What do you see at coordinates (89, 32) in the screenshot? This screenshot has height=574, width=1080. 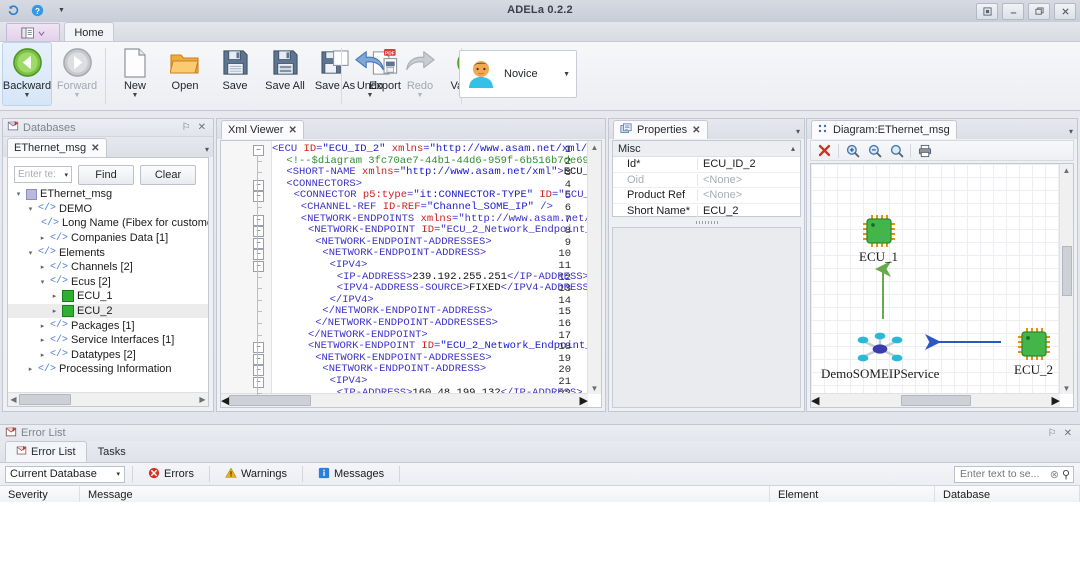 I see `tab-home: Home` at bounding box center [89, 32].